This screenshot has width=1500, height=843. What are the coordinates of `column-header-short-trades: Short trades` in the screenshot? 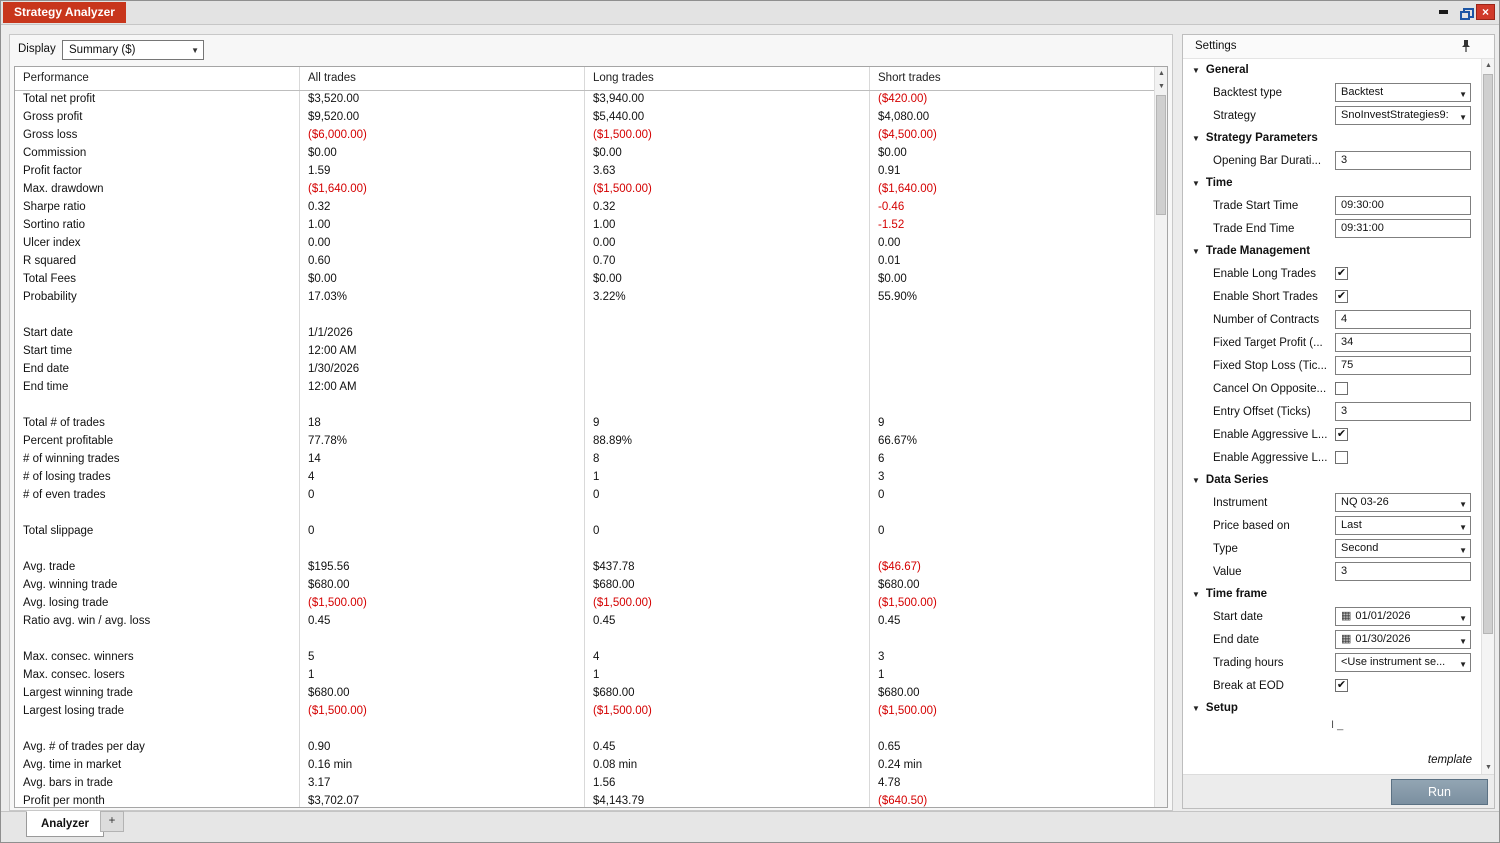 It's located at (1012, 78).